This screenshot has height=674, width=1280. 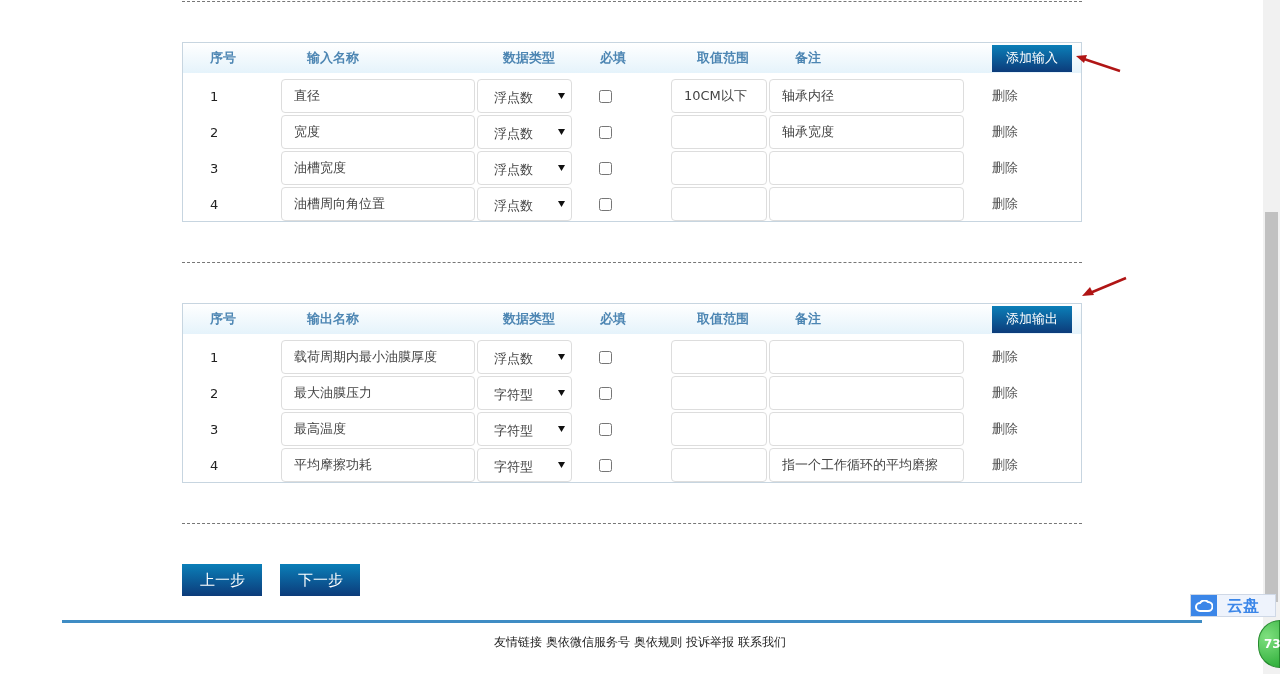 What do you see at coordinates (378, 96) in the screenshot?
I see `name-field: 直径` at bounding box center [378, 96].